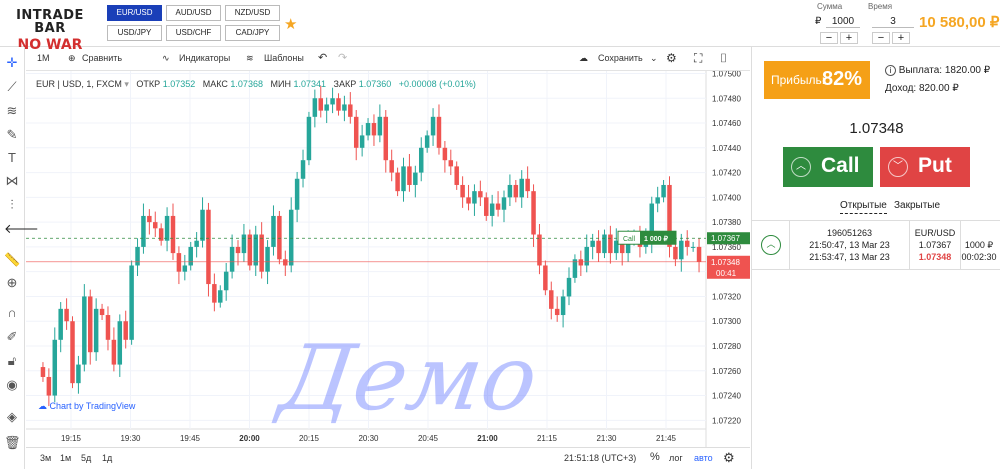 The width and height of the screenshot is (1000, 469). I want to click on time-input: 3, so click(893, 22).